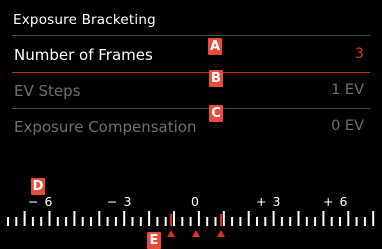 This screenshot has width=382, height=249. Describe the element at coordinates (191, 224) in the screenshot. I see `exposure-scale-graphic` at that location.